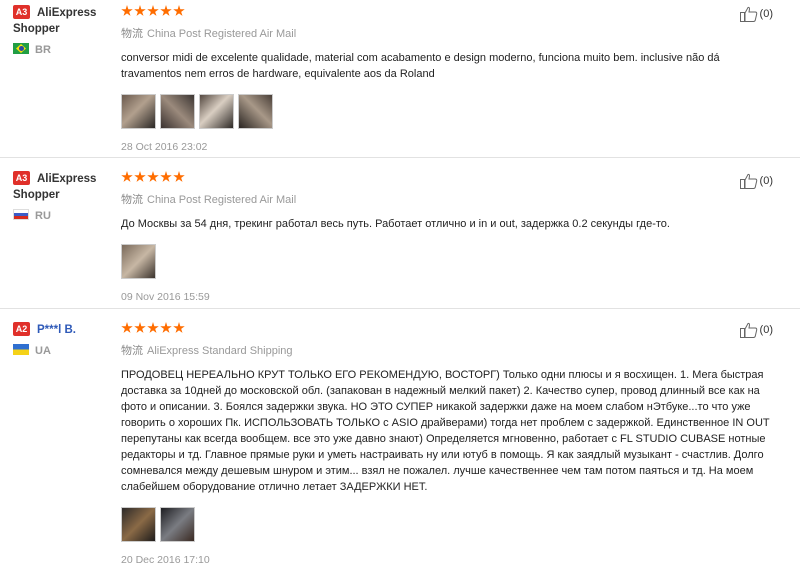  What do you see at coordinates (32, 215) in the screenshot?
I see `reviewer-country: RU` at bounding box center [32, 215].